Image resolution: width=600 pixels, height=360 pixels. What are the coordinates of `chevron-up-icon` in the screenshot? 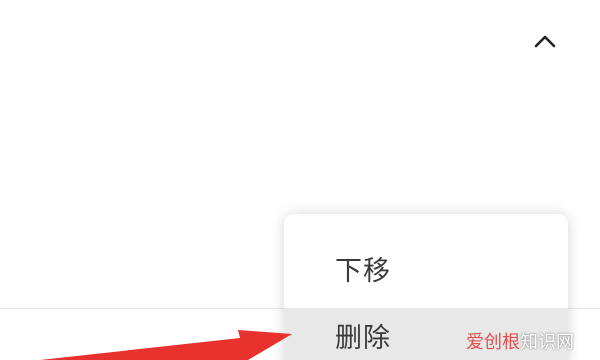 It's located at (545, 41).